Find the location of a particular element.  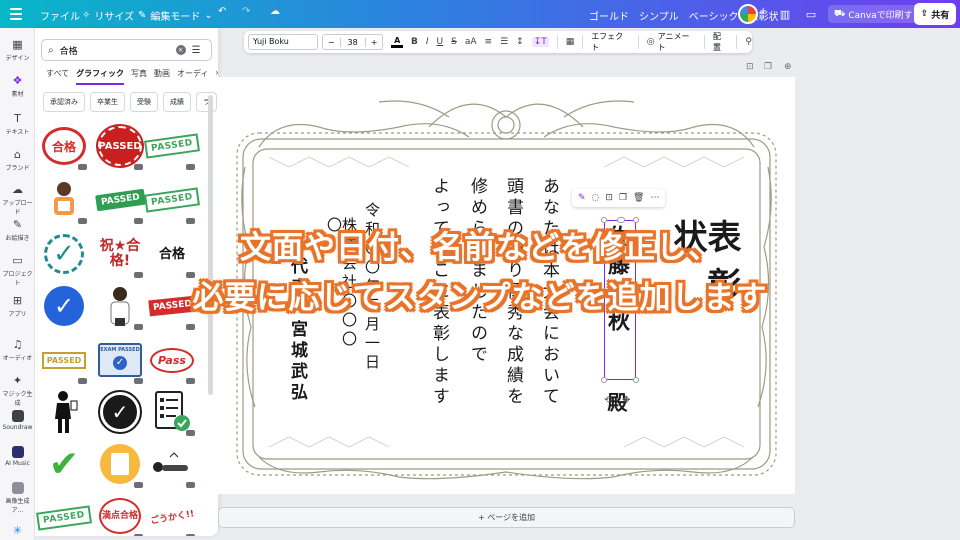

rail-item-magic: ✦ マジック生成 is located at coordinates (17, 390).